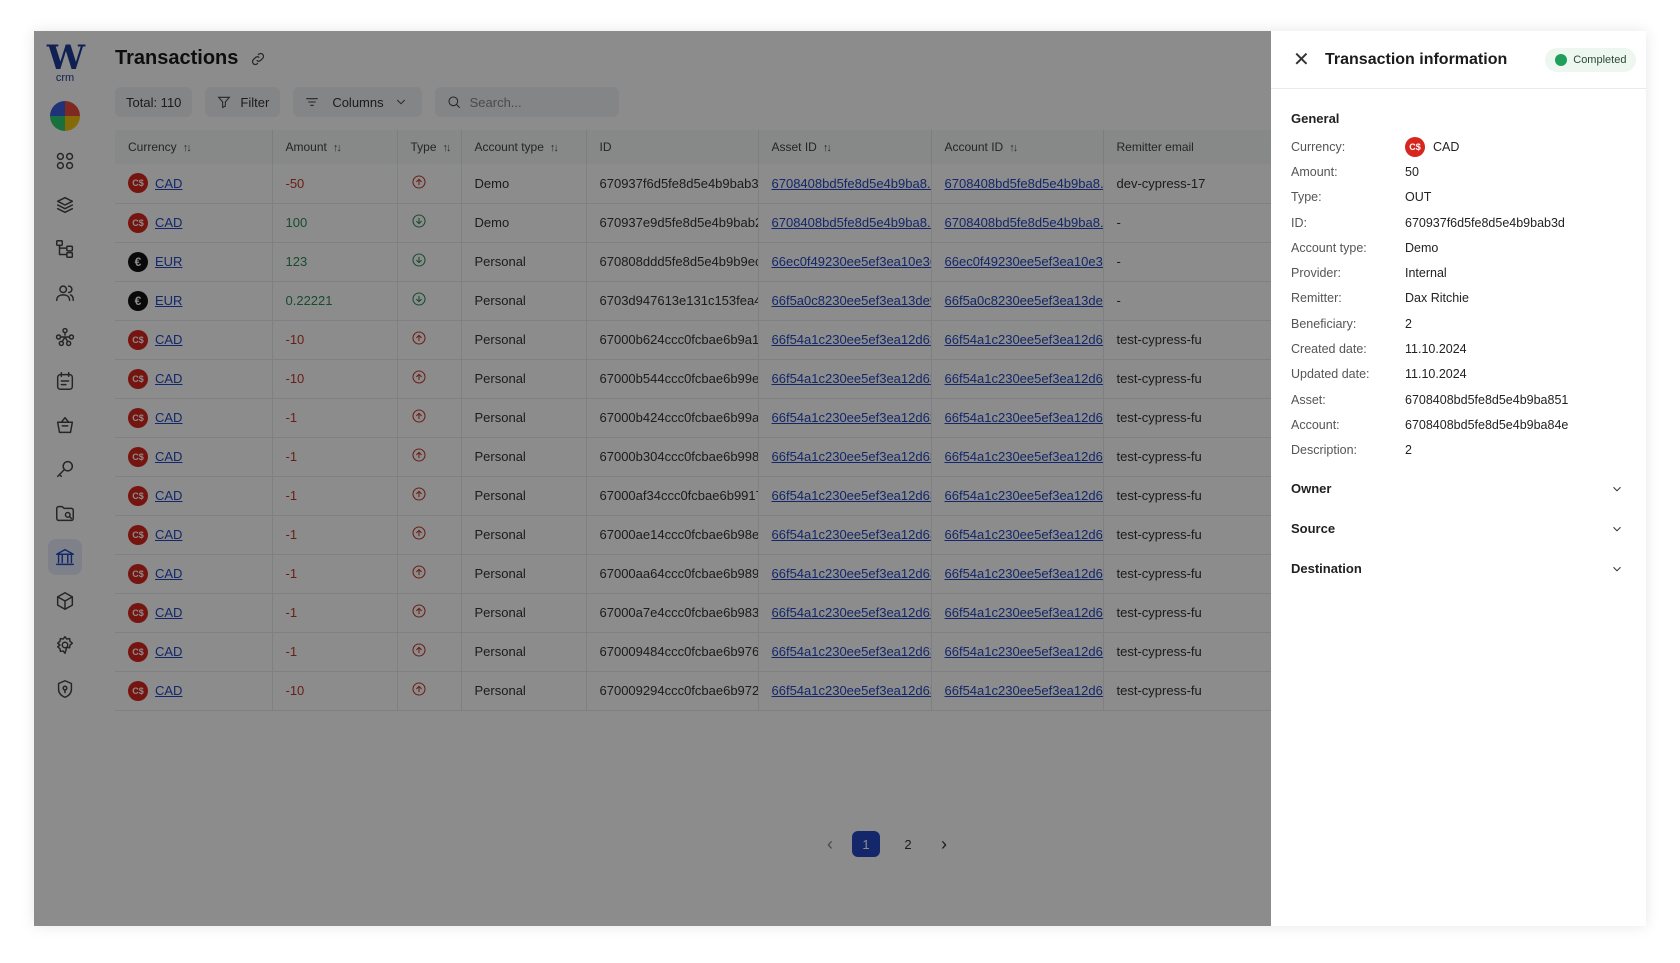  What do you see at coordinates (1315, 424) in the screenshot?
I see `info-key: Account:` at bounding box center [1315, 424].